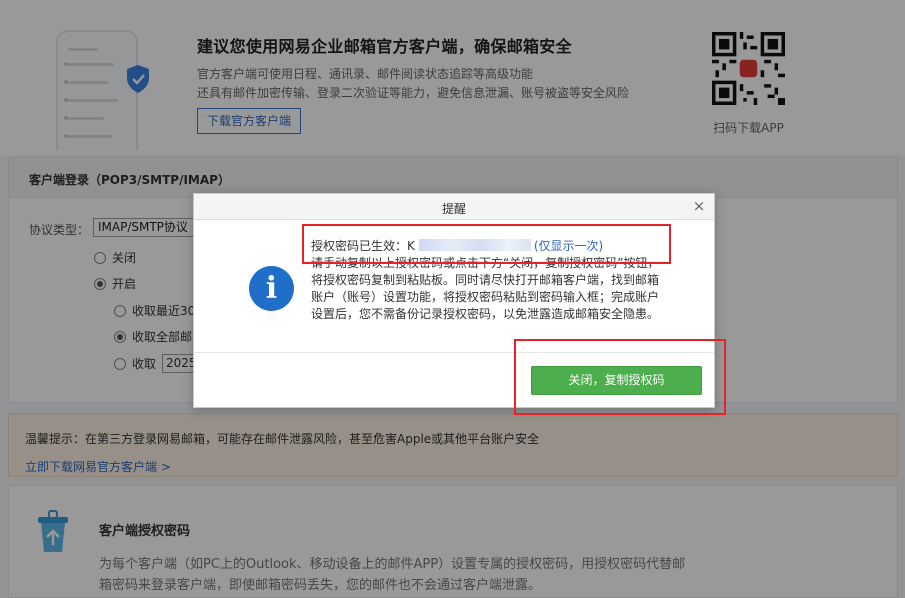 The height and width of the screenshot is (598, 905). What do you see at coordinates (699, 206) in the screenshot?
I see `close-icon: ×` at bounding box center [699, 206].